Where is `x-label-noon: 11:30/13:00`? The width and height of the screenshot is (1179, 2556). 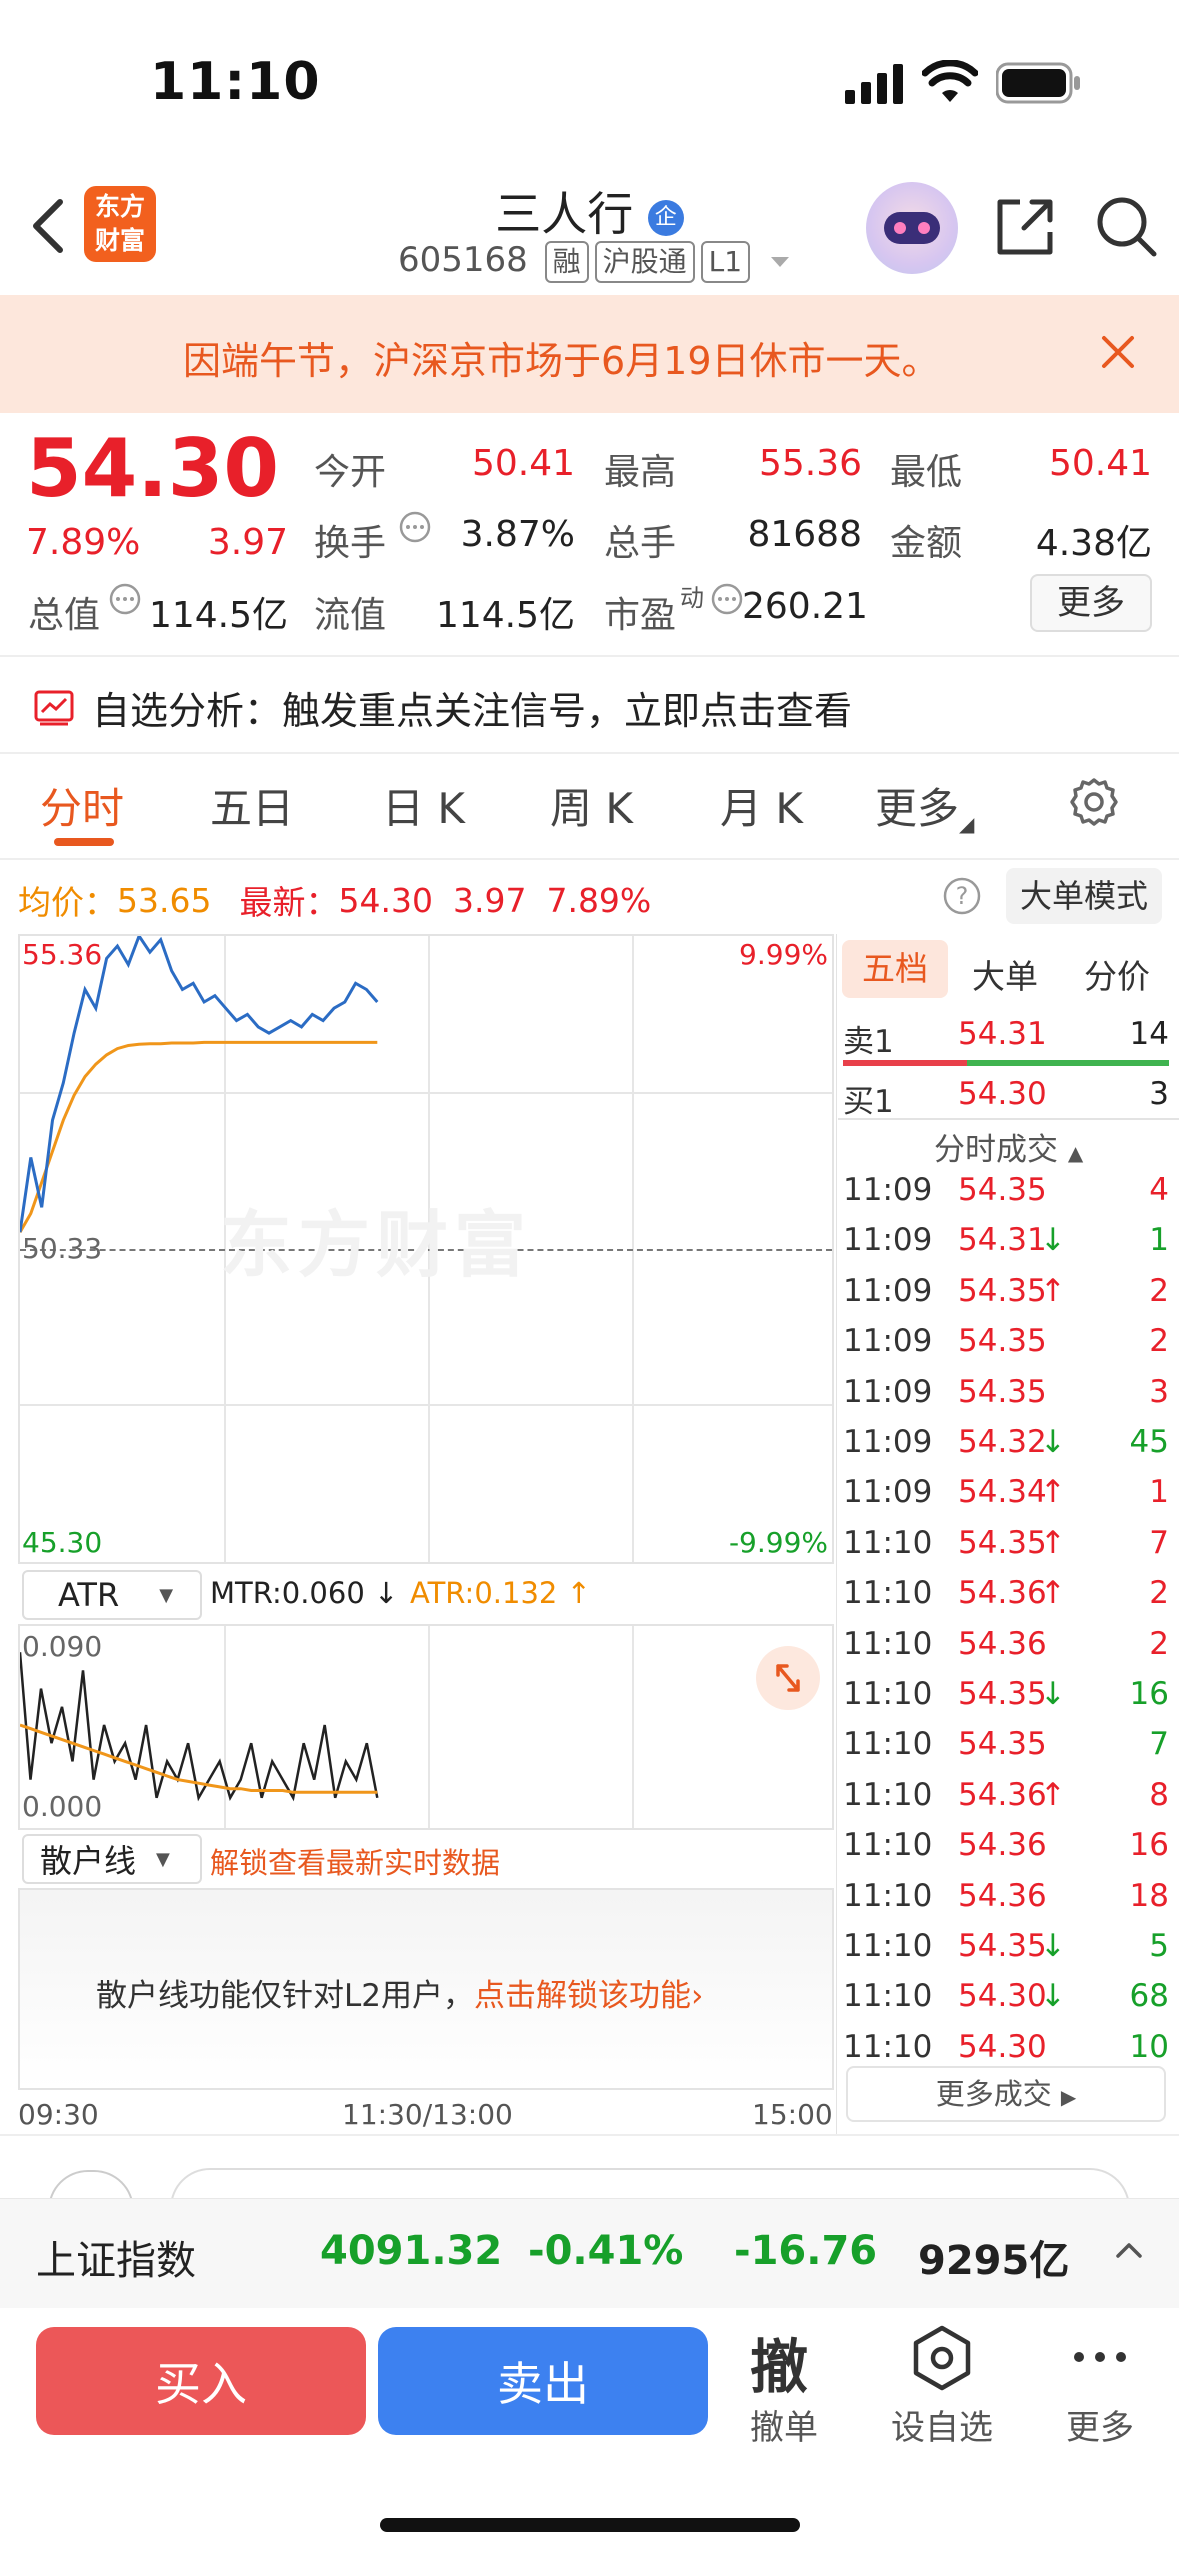 x-label-noon: 11:30/13:00 is located at coordinates (427, 2114).